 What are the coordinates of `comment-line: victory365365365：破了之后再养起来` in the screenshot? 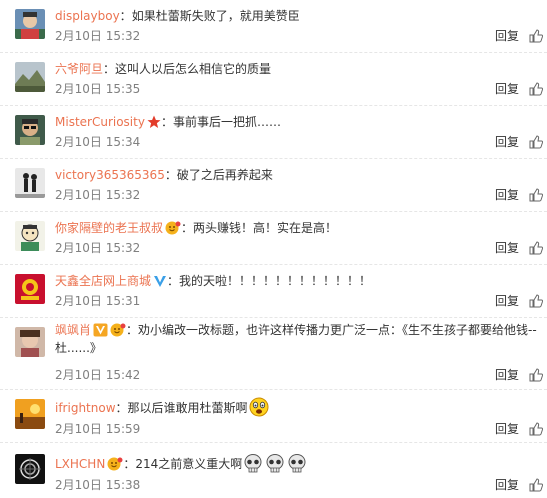 It's located at (297, 175).